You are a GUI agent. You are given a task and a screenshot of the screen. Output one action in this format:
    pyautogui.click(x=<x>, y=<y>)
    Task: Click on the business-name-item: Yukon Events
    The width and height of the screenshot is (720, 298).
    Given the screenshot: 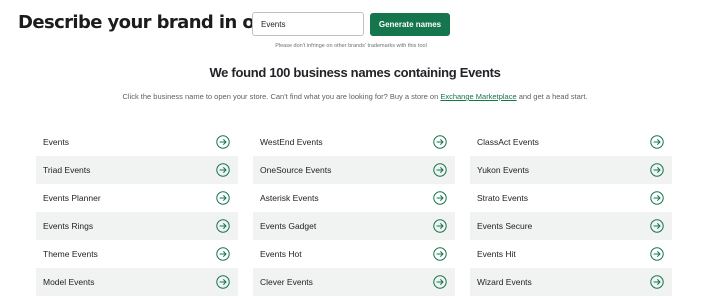 What is the action you would take?
    pyautogui.click(x=571, y=170)
    